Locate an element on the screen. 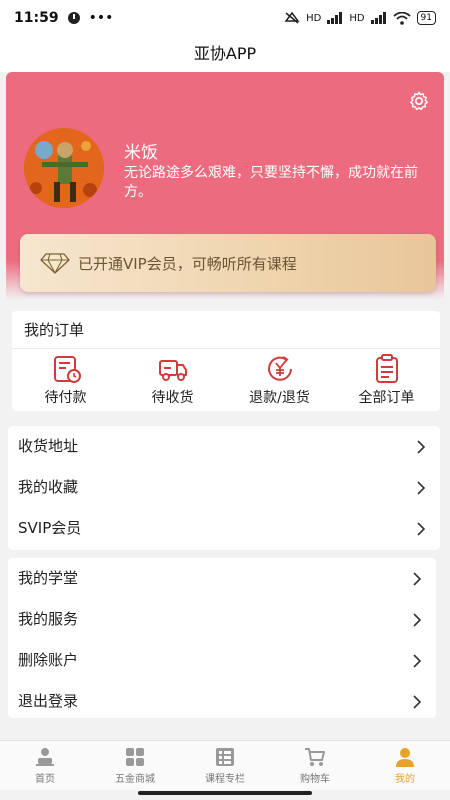 The image size is (450, 800). order-refund-label: 退款/退货 is located at coordinates (279, 398).